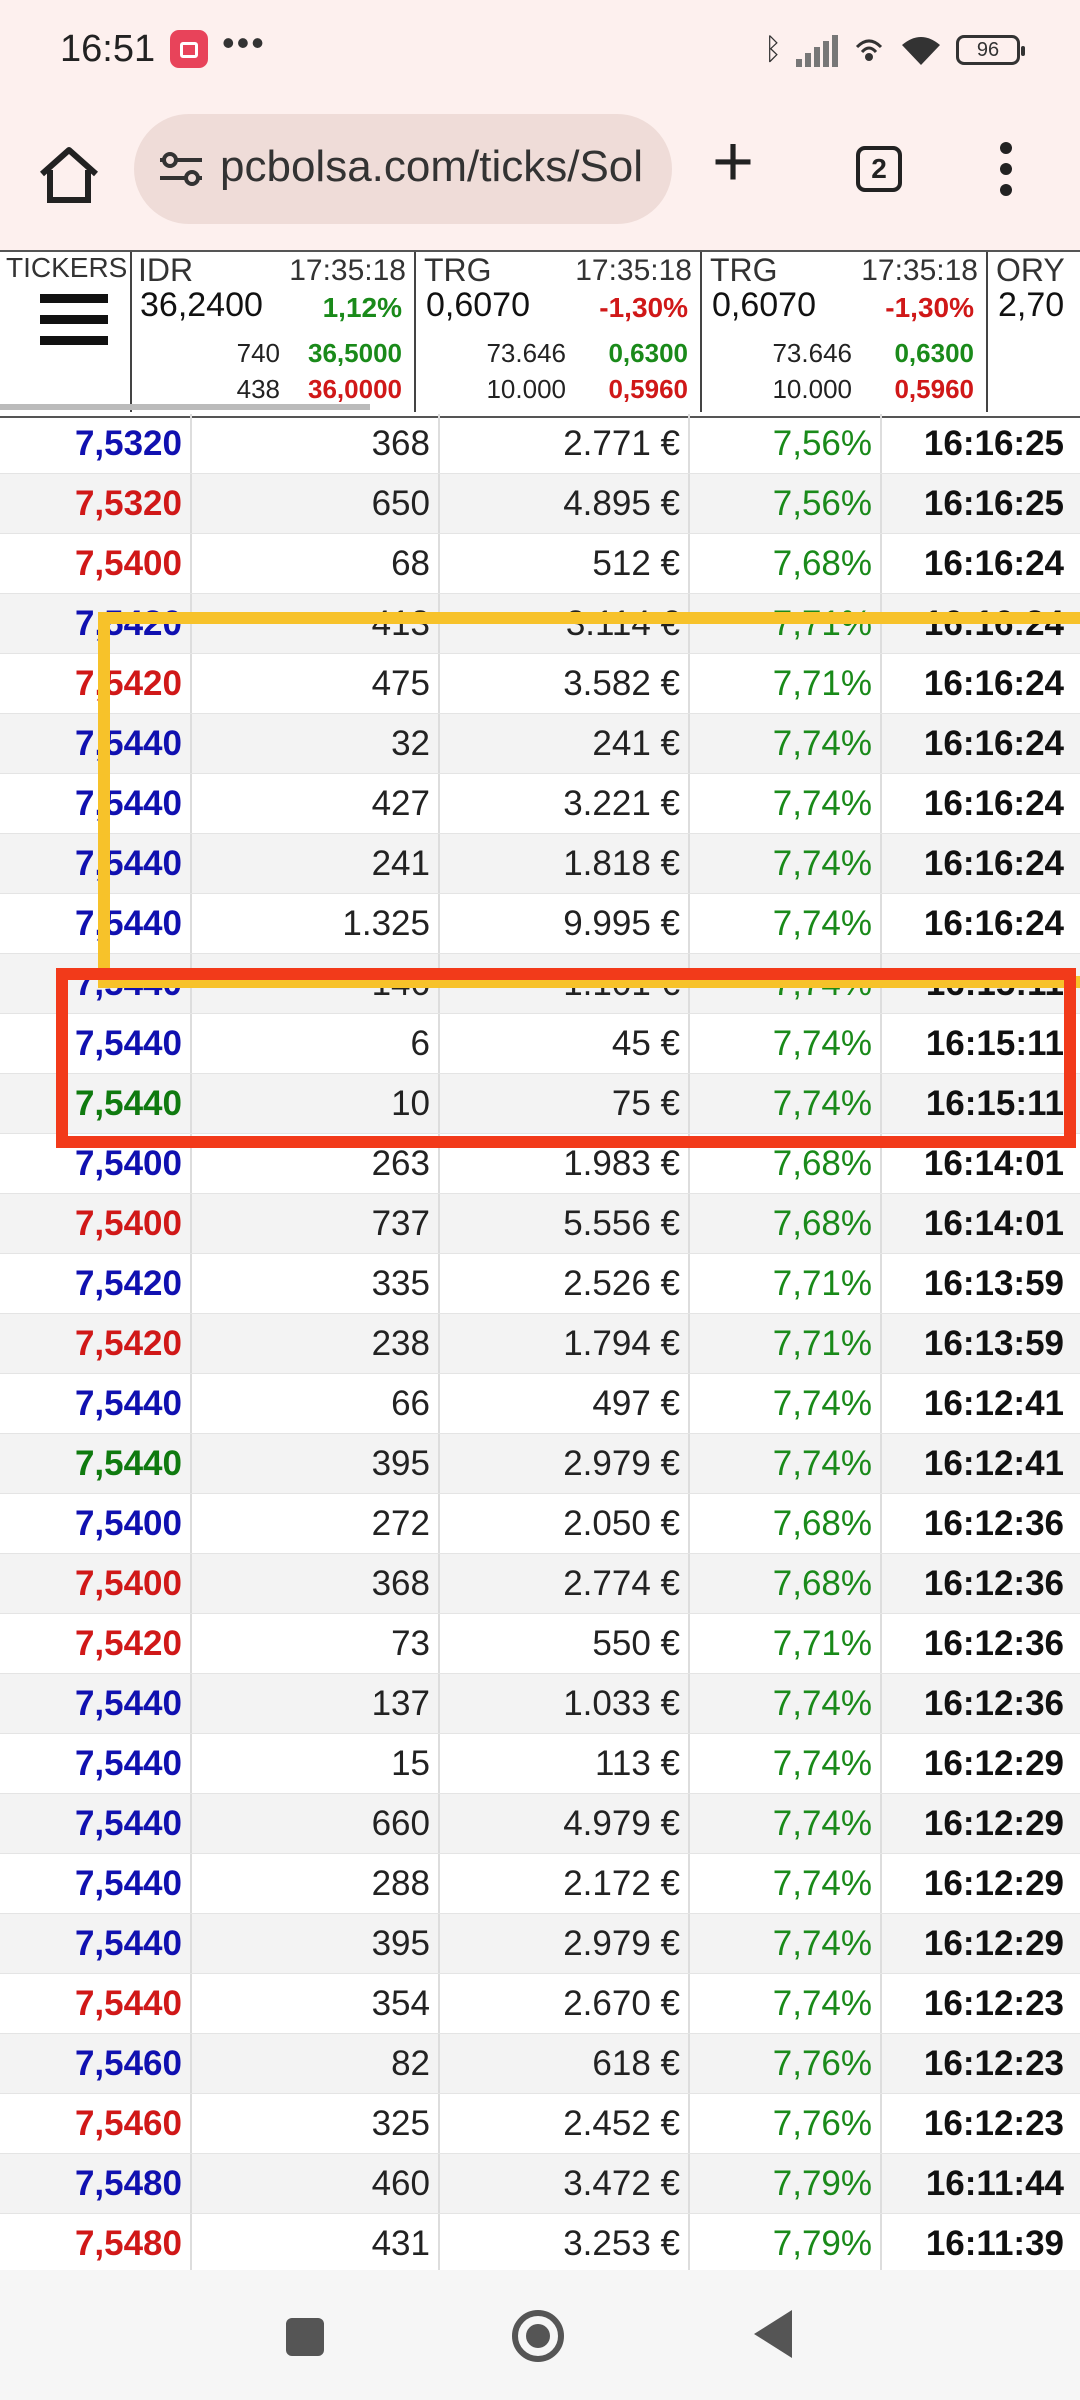 The width and height of the screenshot is (1080, 2400). Describe the element at coordinates (993, 1223) in the screenshot. I see `tick-time: 16:14:01` at that location.